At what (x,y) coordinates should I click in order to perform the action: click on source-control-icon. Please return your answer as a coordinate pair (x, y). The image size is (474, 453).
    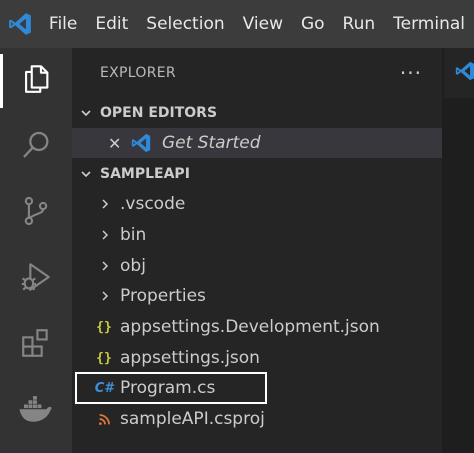
    Looking at the image, I should click on (36, 213).